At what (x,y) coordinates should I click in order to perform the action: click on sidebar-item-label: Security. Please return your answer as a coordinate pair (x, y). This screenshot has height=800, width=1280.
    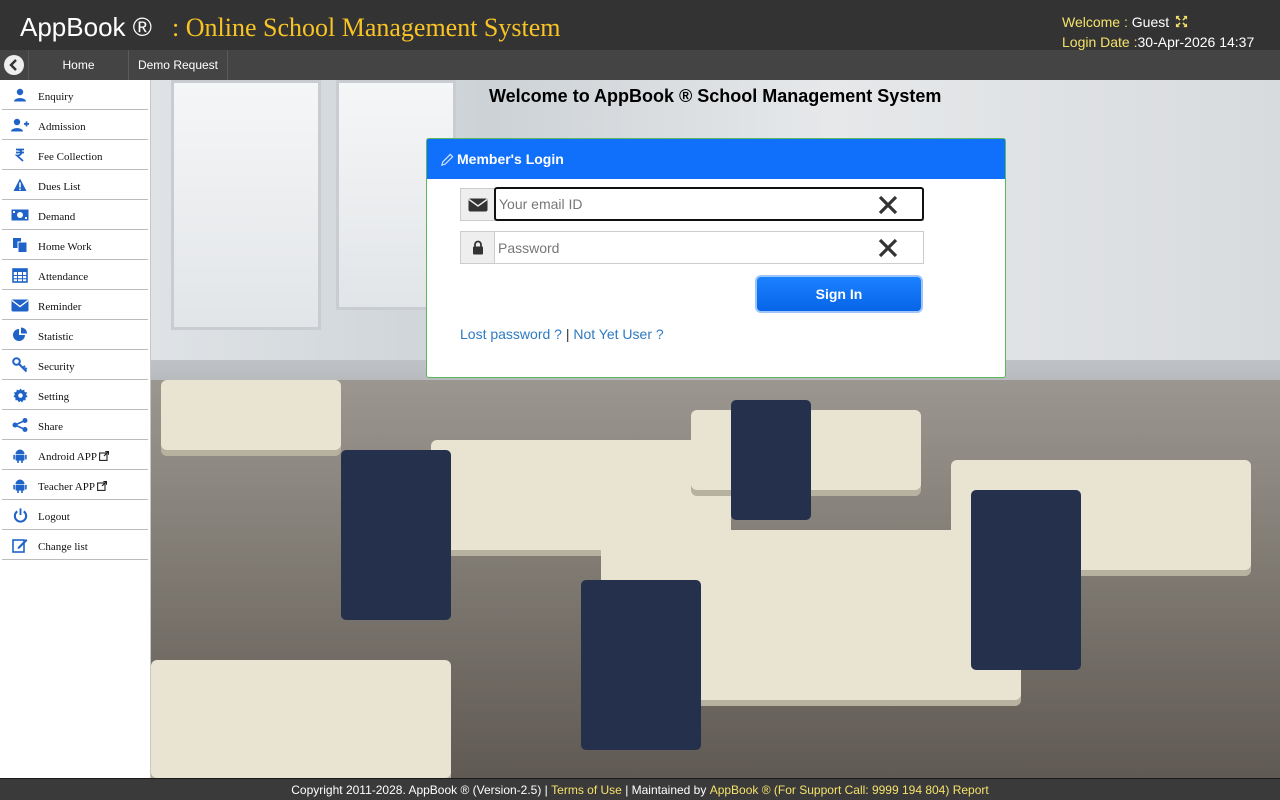
    Looking at the image, I should click on (56, 367).